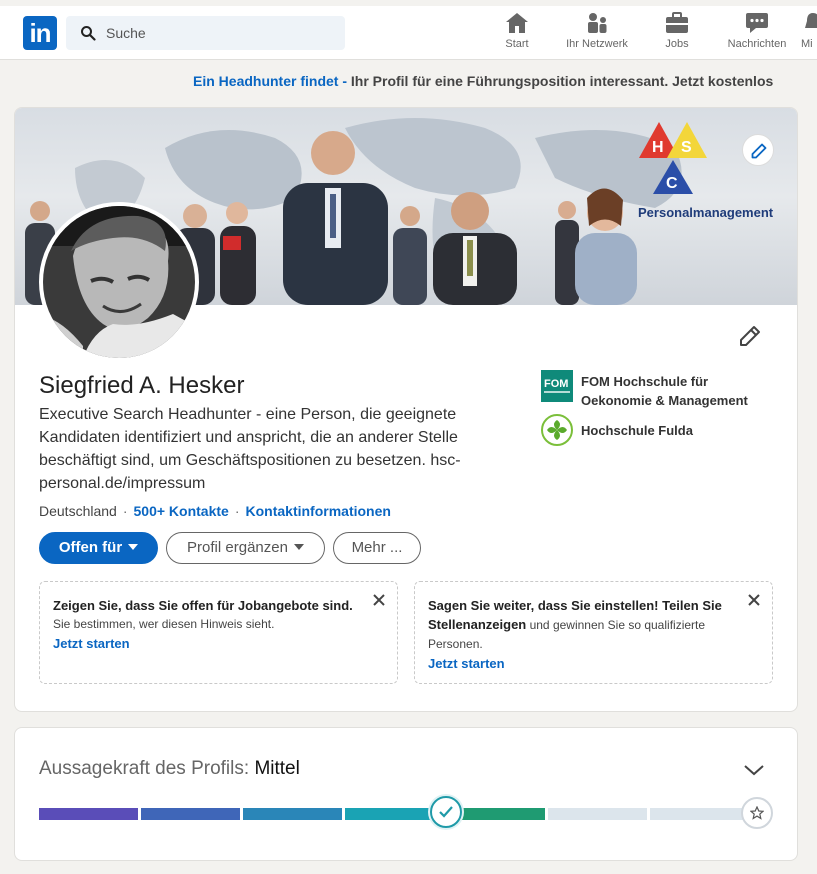 This screenshot has height=874, width=817. What do you see at coordinates (672, 183) in the screenshot?
I see `svg-text: C` at bounding box center [672, 183].